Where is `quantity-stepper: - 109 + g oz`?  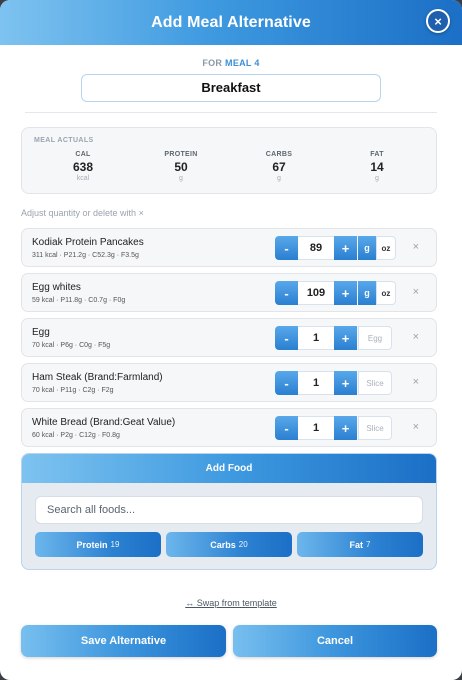
quantity-stepper: - 109 + g oz is located at coordinates (335, 293).